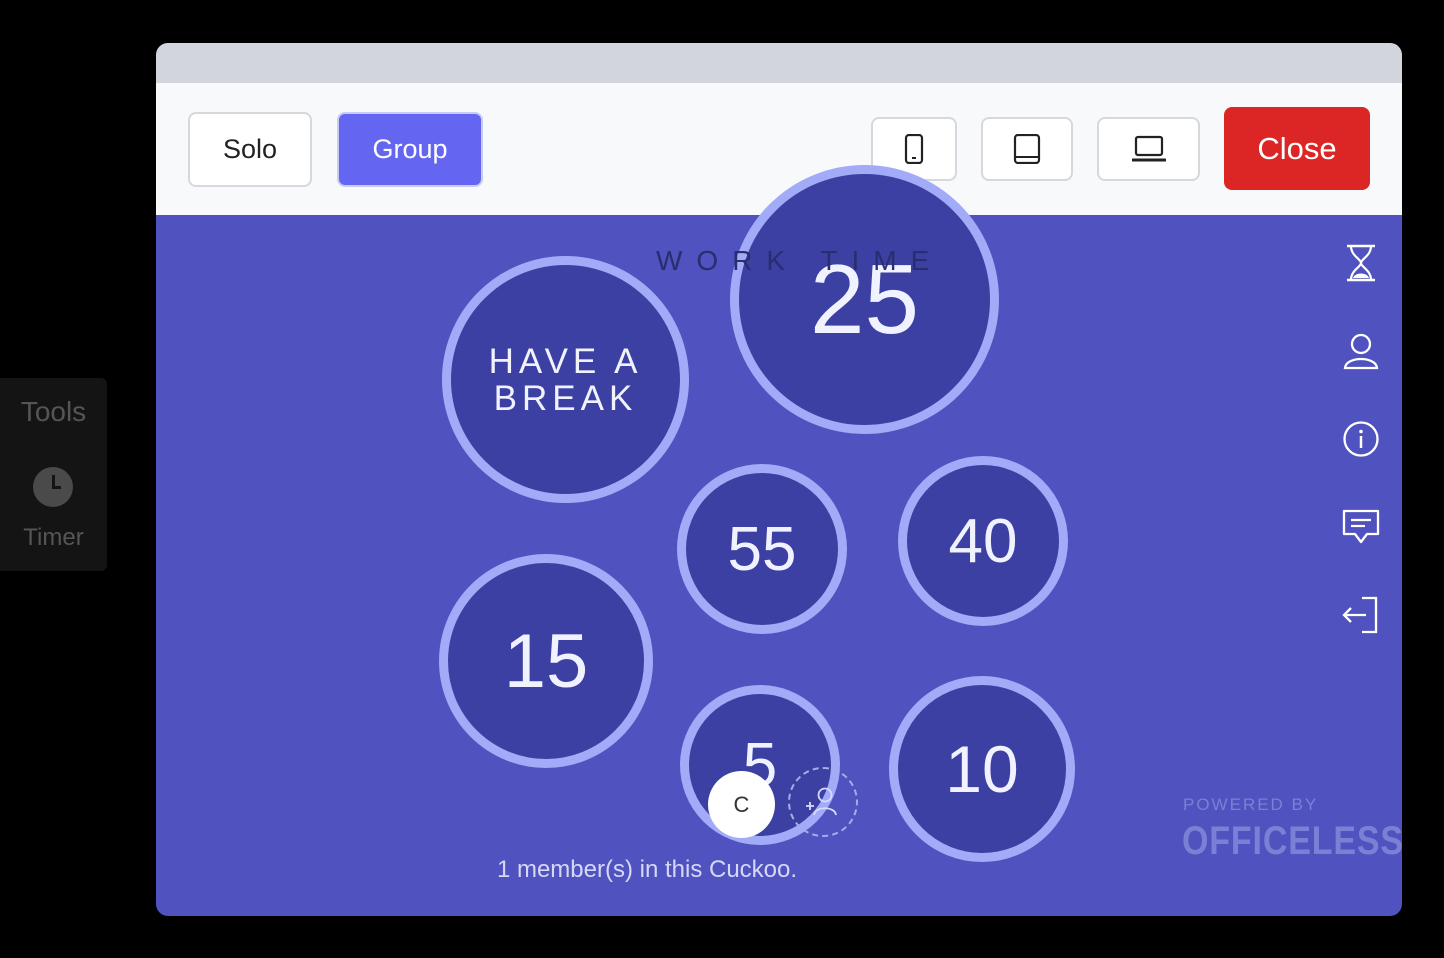  Describe the element at coordinates (983, 541) in the screenshot. I see `timer-option-40: 40` at that location.